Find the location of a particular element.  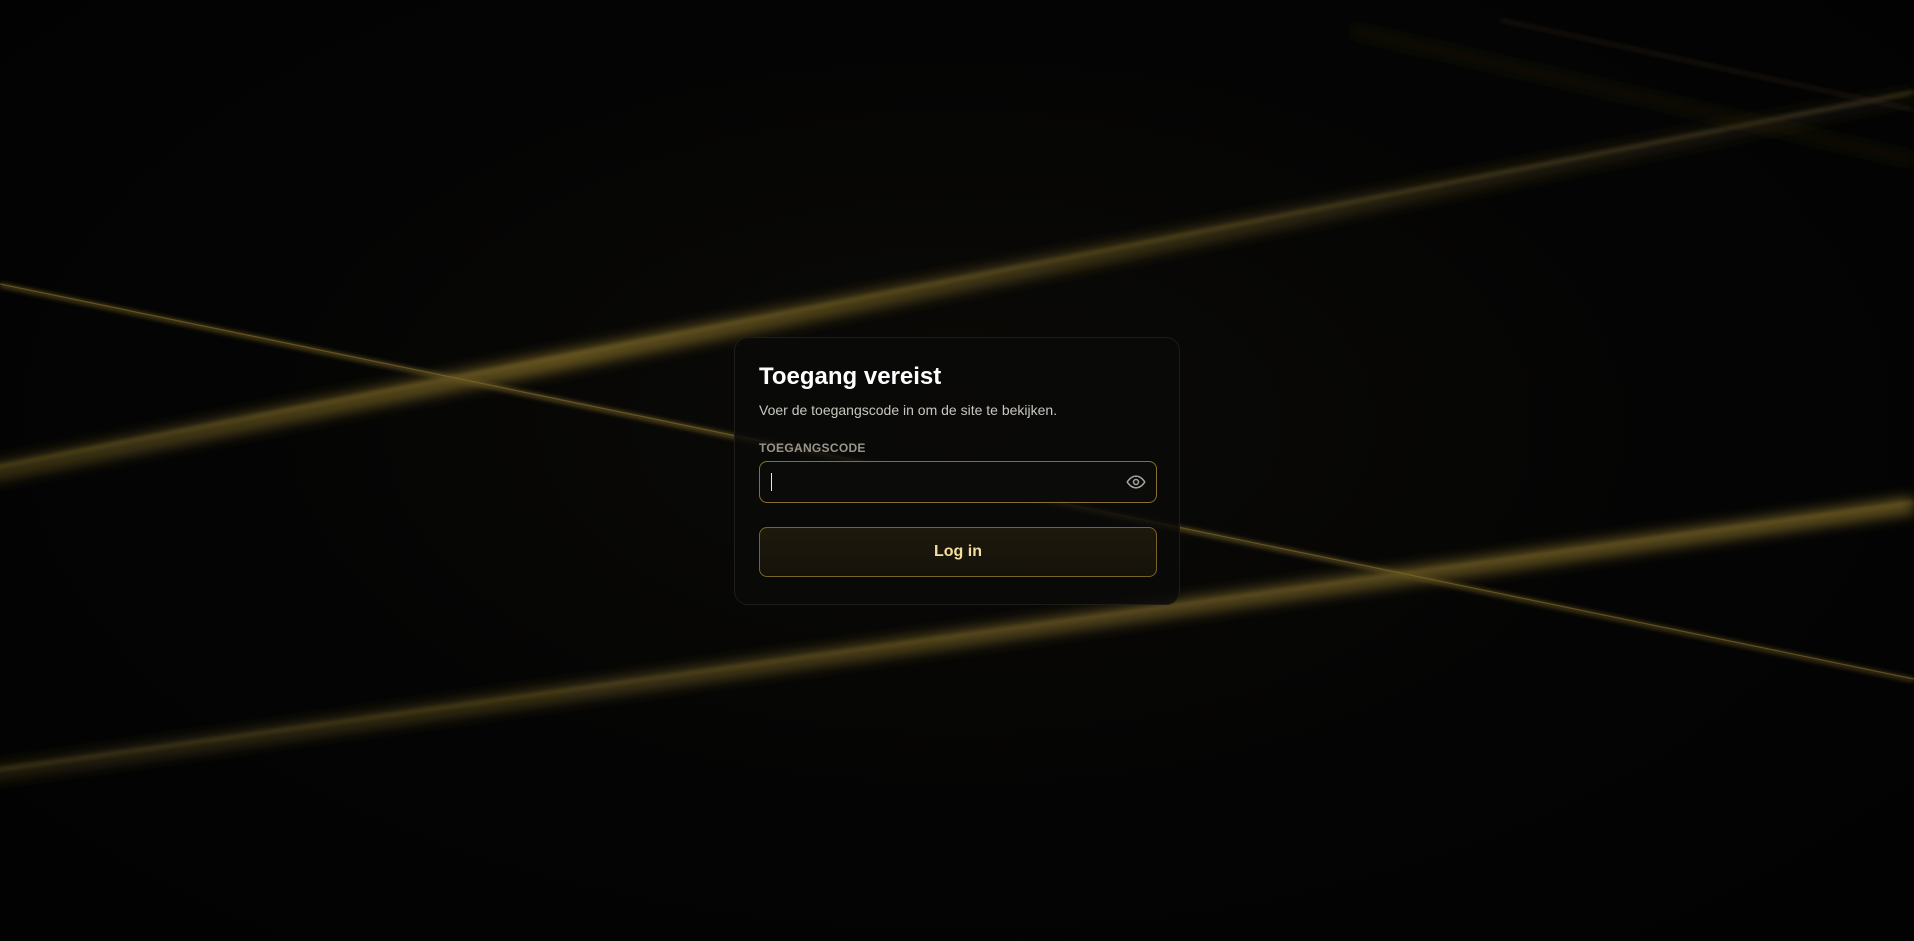

access-code-input is located at coordinates (930, 481).